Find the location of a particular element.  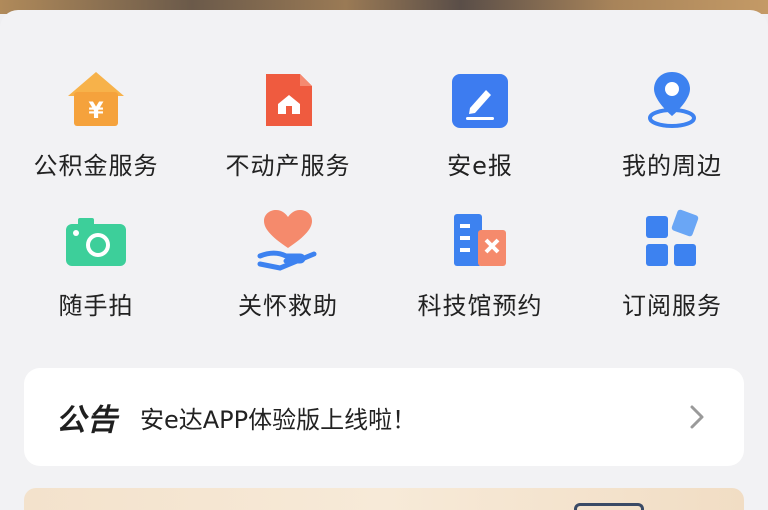

banner-device-graphic is located at coordinates (609, 506).